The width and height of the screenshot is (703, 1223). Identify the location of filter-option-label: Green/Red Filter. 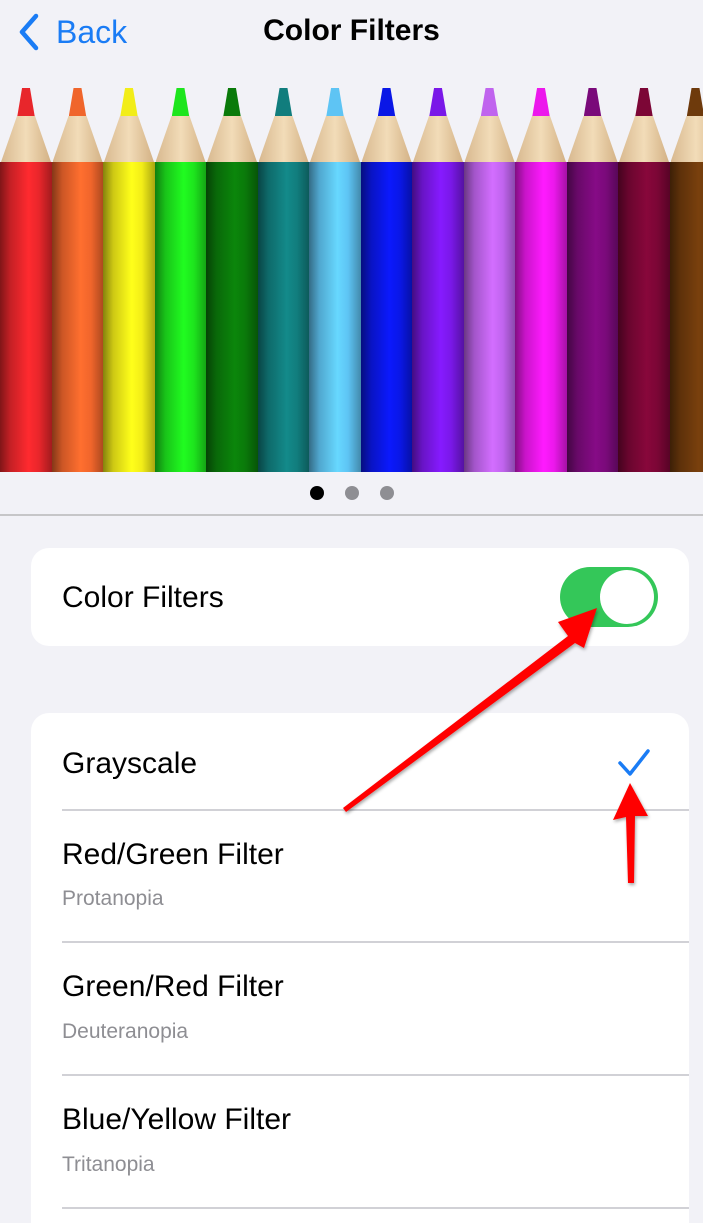
(173, 987).